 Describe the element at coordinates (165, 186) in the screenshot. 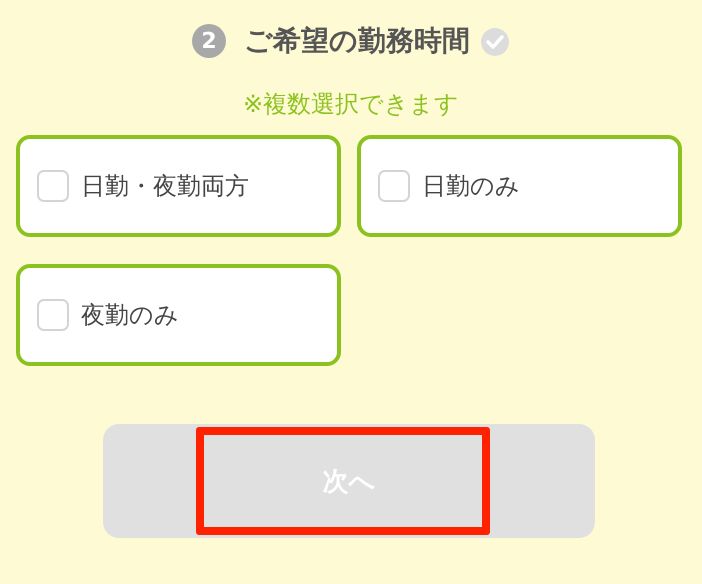

I see `option-label: 日勤・夜勤両方` at that location.